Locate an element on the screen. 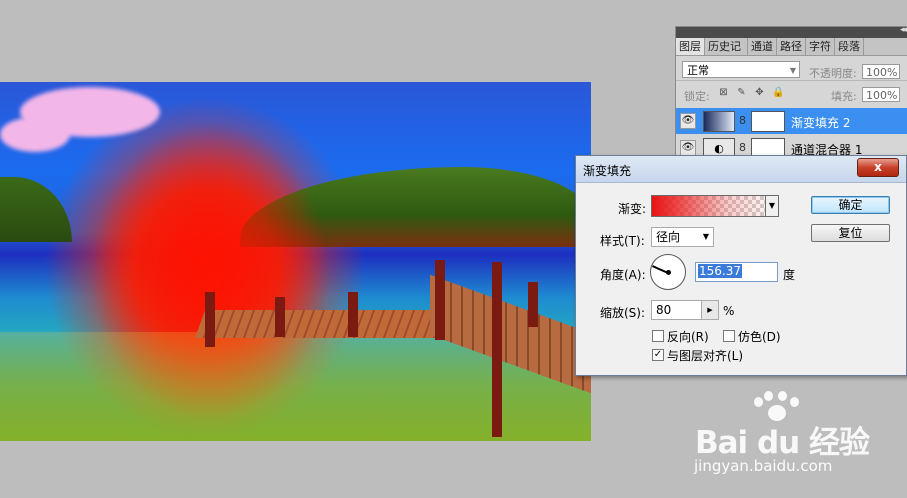  panel-tabs: 图层 历史记 通道 路径 字符 段落 is located at coordinates (791, 47).